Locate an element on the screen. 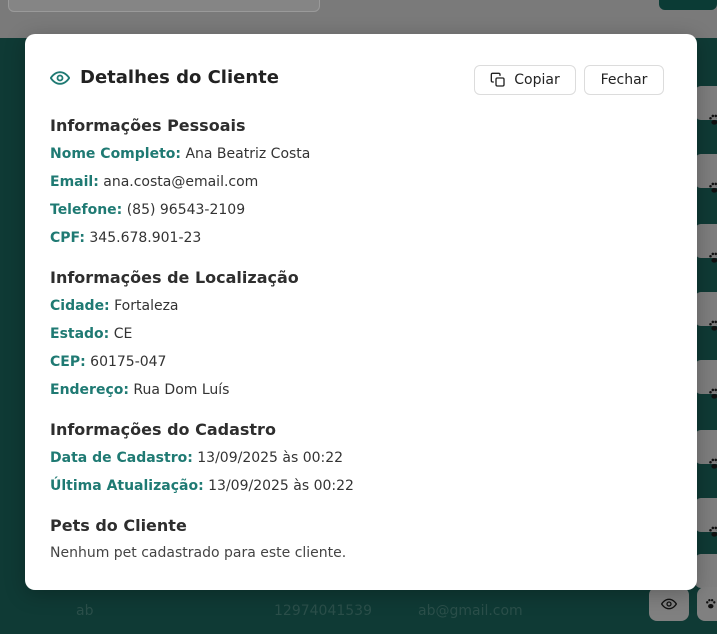  copy-button: Copiar is located at coordinates (525, 80).